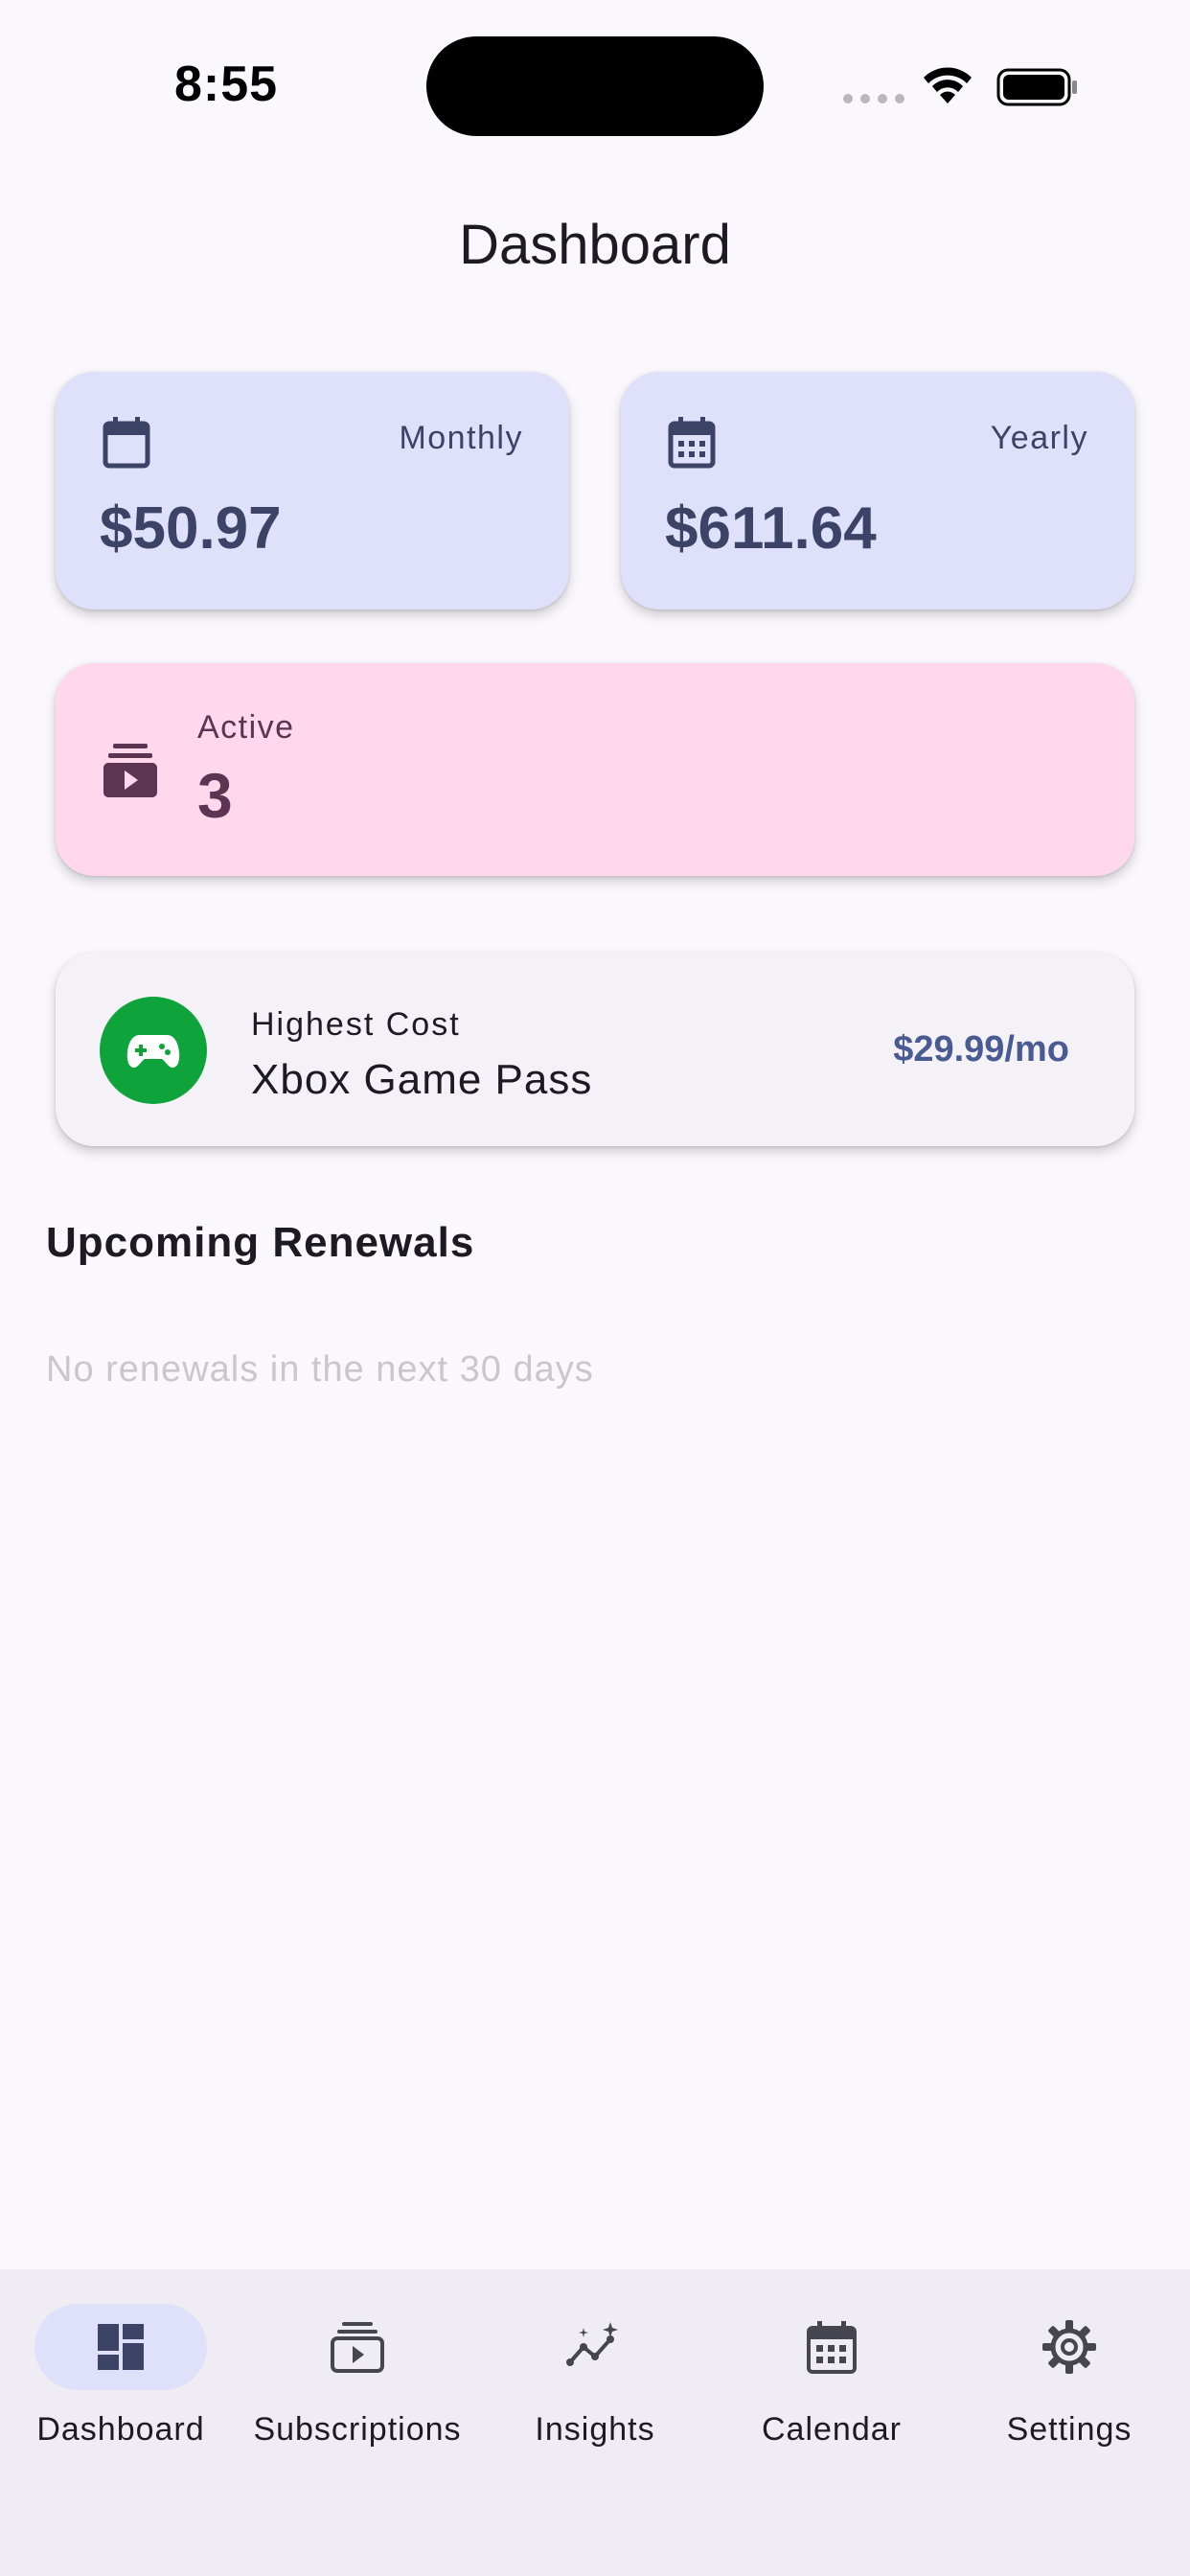  What do you see at coordinates (771, 528) in the screenshot?
I see `yearly-value: $611.64` at bounding box center [771, 528].